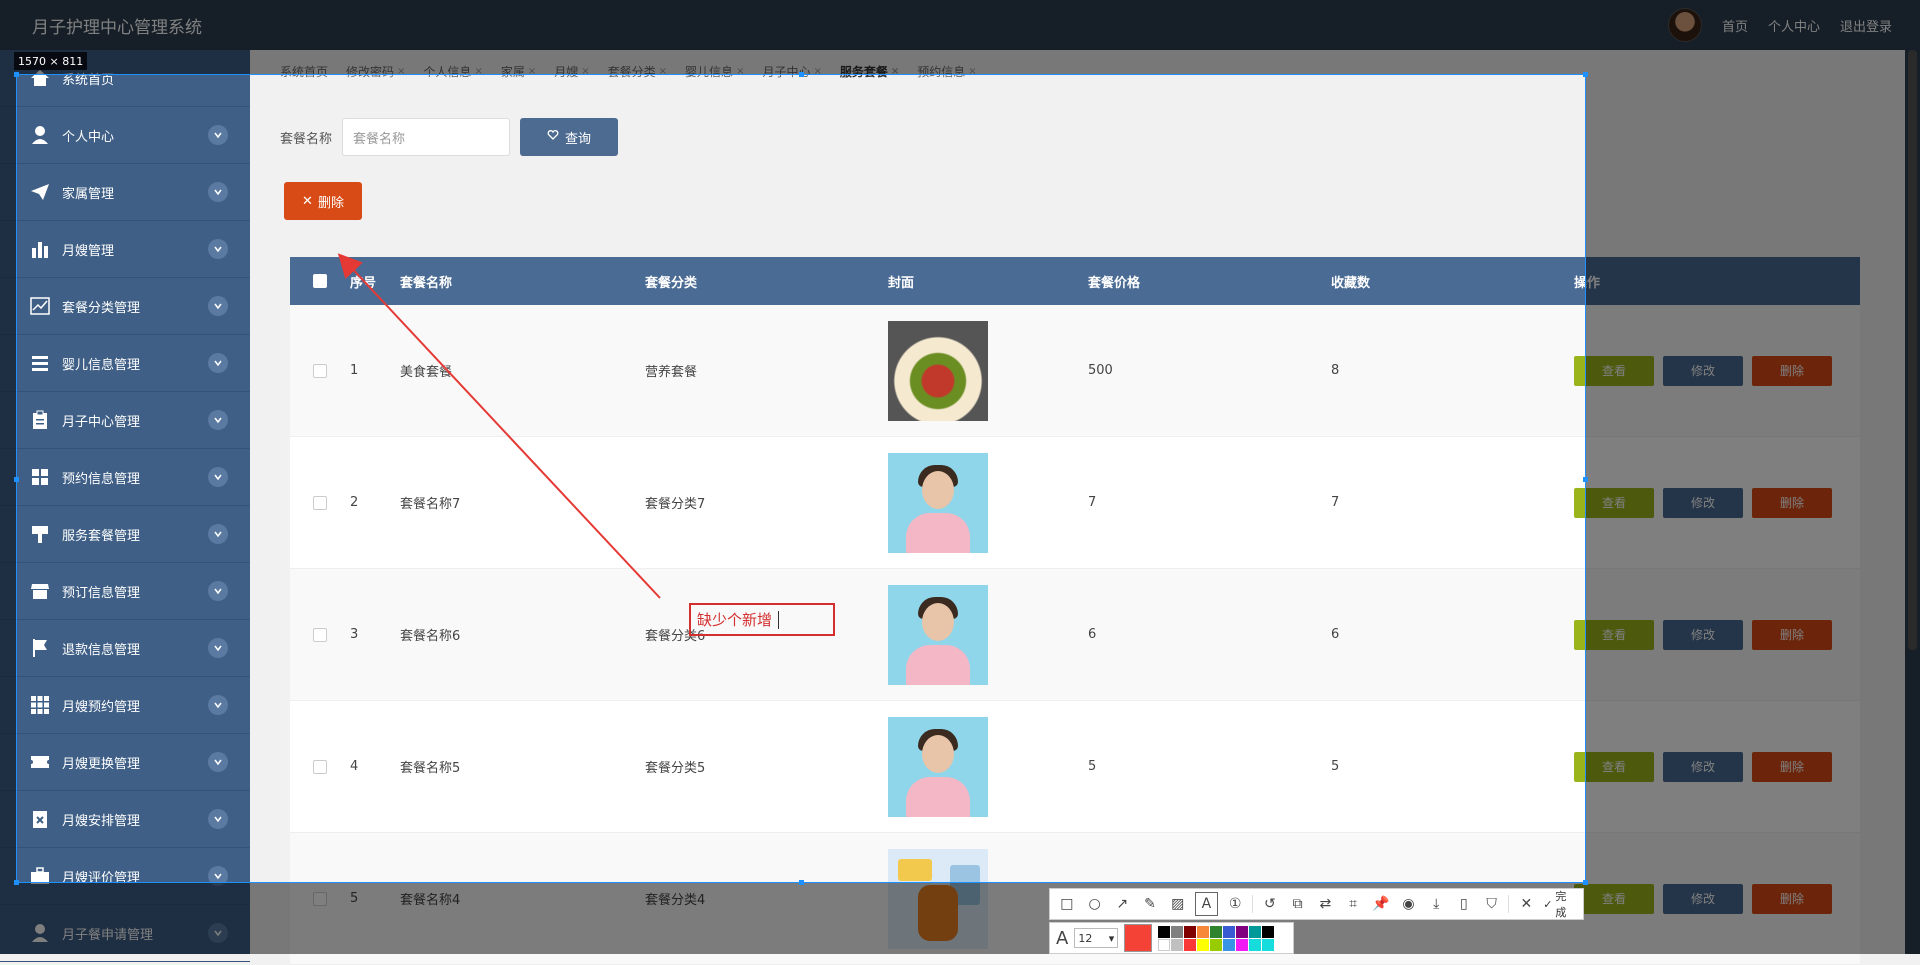 The width and height of the screenshot is (1920, 965). I want to click on done-button: ✓ 完成, so click(1560, 904).